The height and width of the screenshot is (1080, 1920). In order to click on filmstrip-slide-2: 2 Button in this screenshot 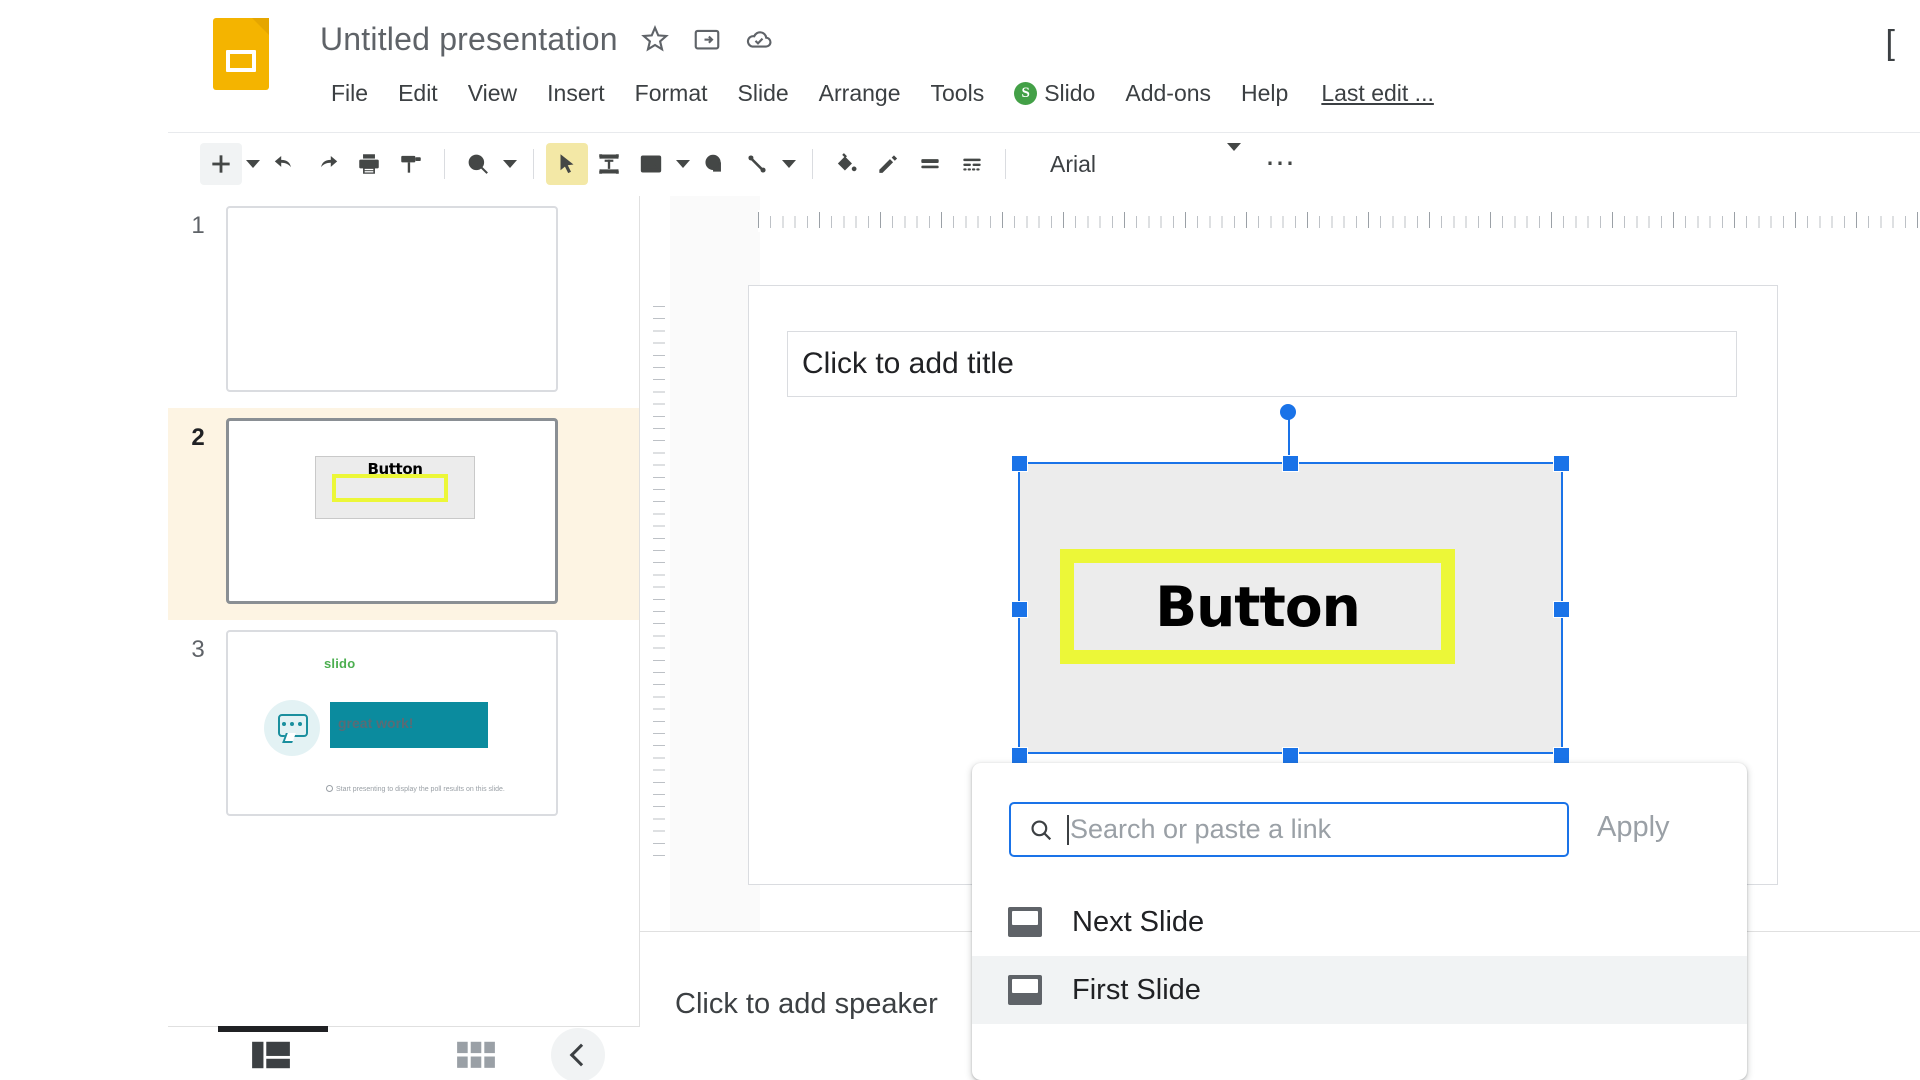, I will do `click(403, 514)`.